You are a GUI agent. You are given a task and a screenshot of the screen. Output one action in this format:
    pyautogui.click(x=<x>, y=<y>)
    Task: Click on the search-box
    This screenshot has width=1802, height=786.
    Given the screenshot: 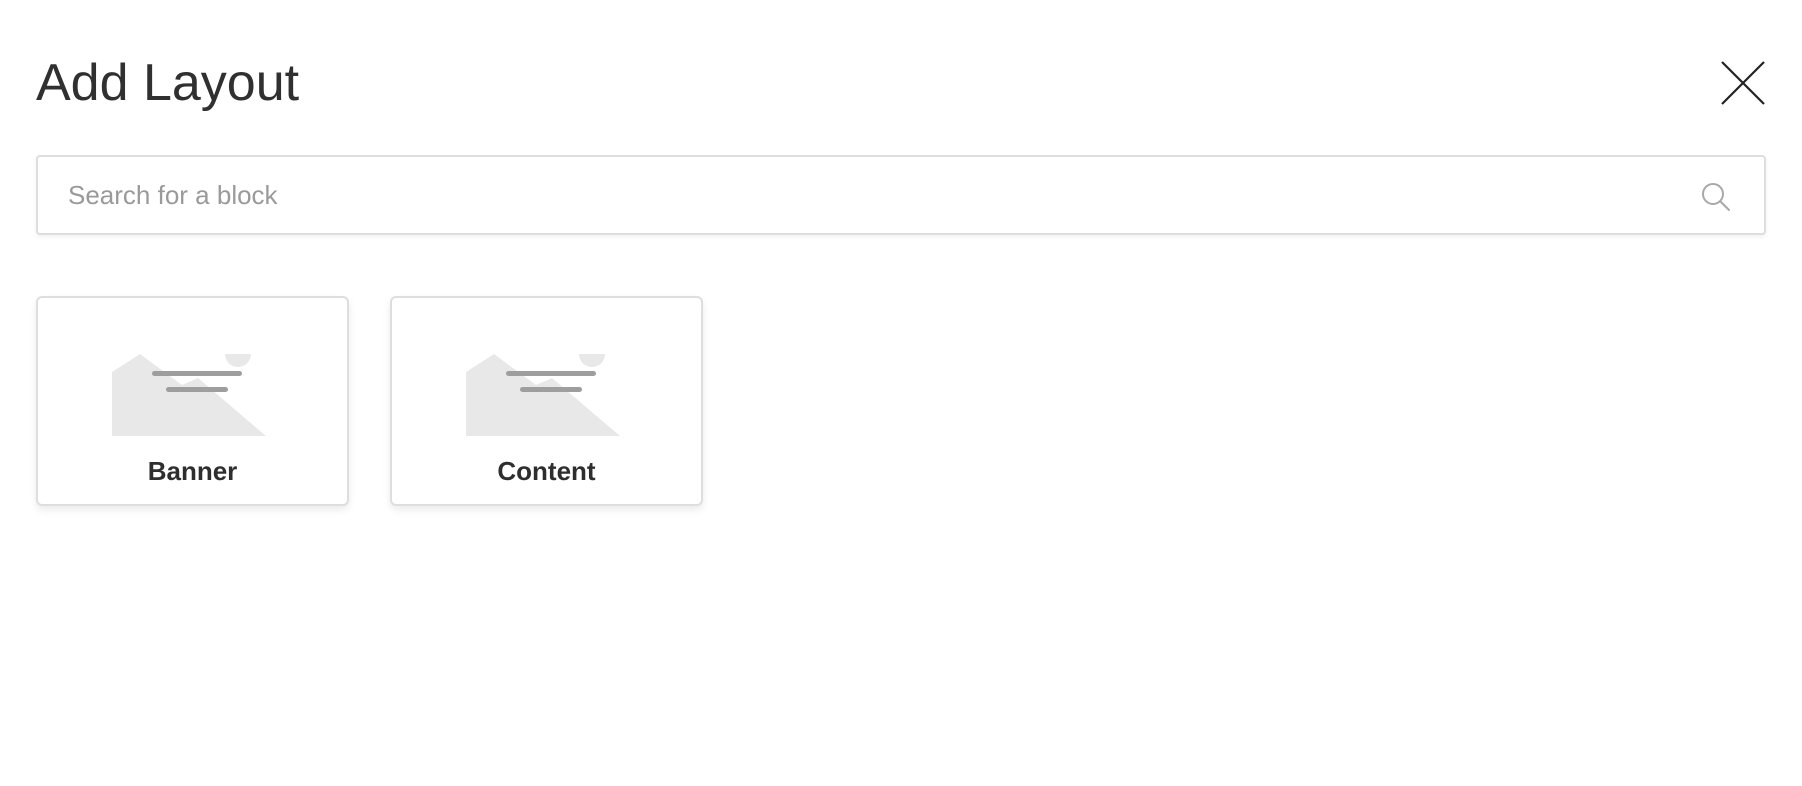 What is the action you would take?
    pyautogui.click(x=901, y=195)
    